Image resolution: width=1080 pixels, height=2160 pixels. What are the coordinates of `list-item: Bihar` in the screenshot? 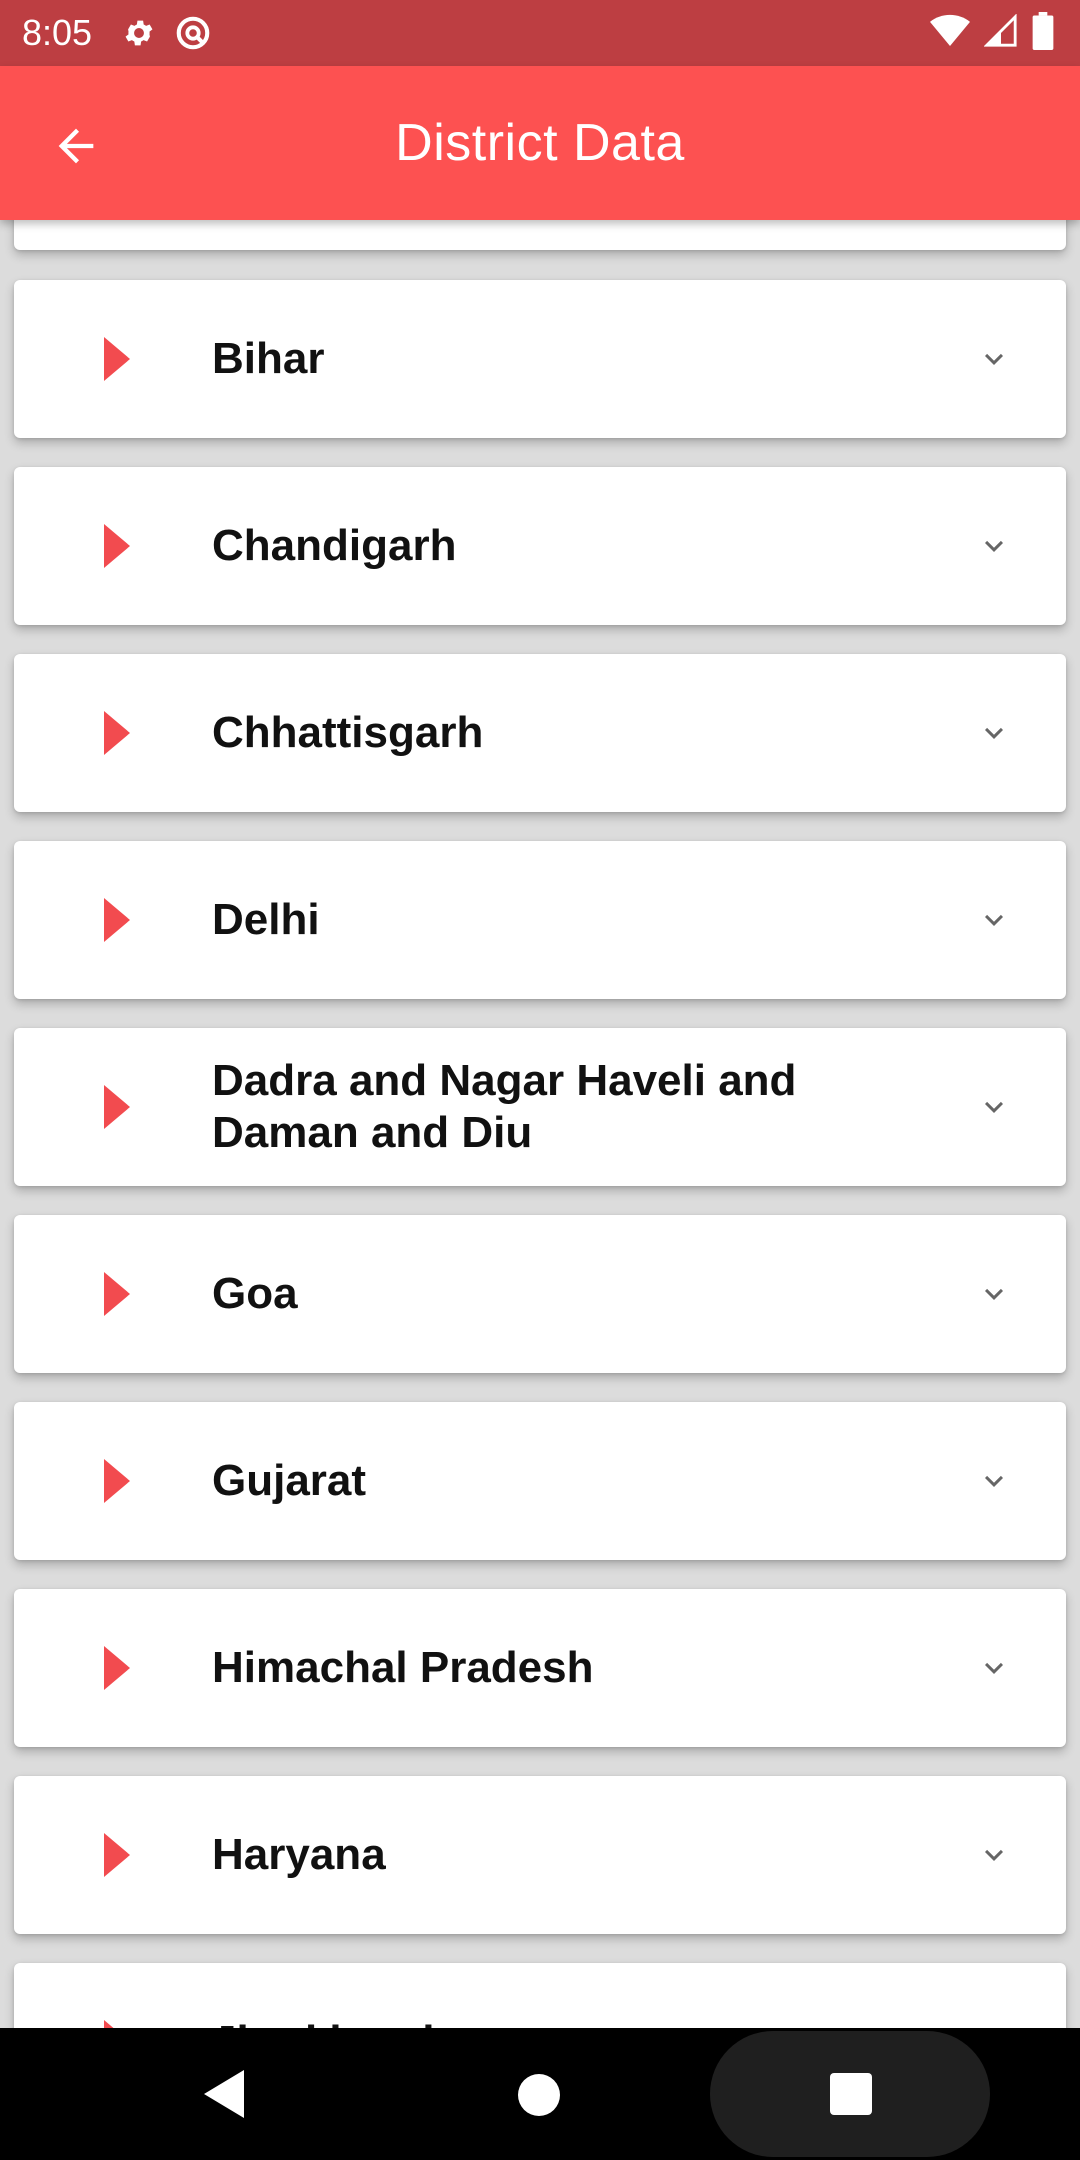 It's located at (540, 359).